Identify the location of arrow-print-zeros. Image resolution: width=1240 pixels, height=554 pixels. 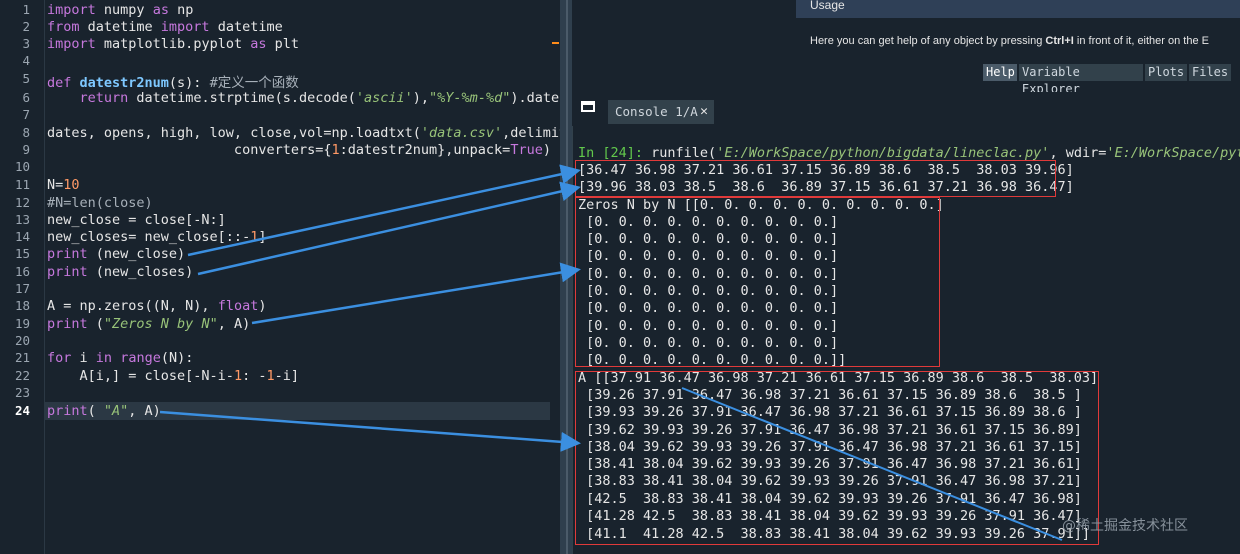
(416, 293).